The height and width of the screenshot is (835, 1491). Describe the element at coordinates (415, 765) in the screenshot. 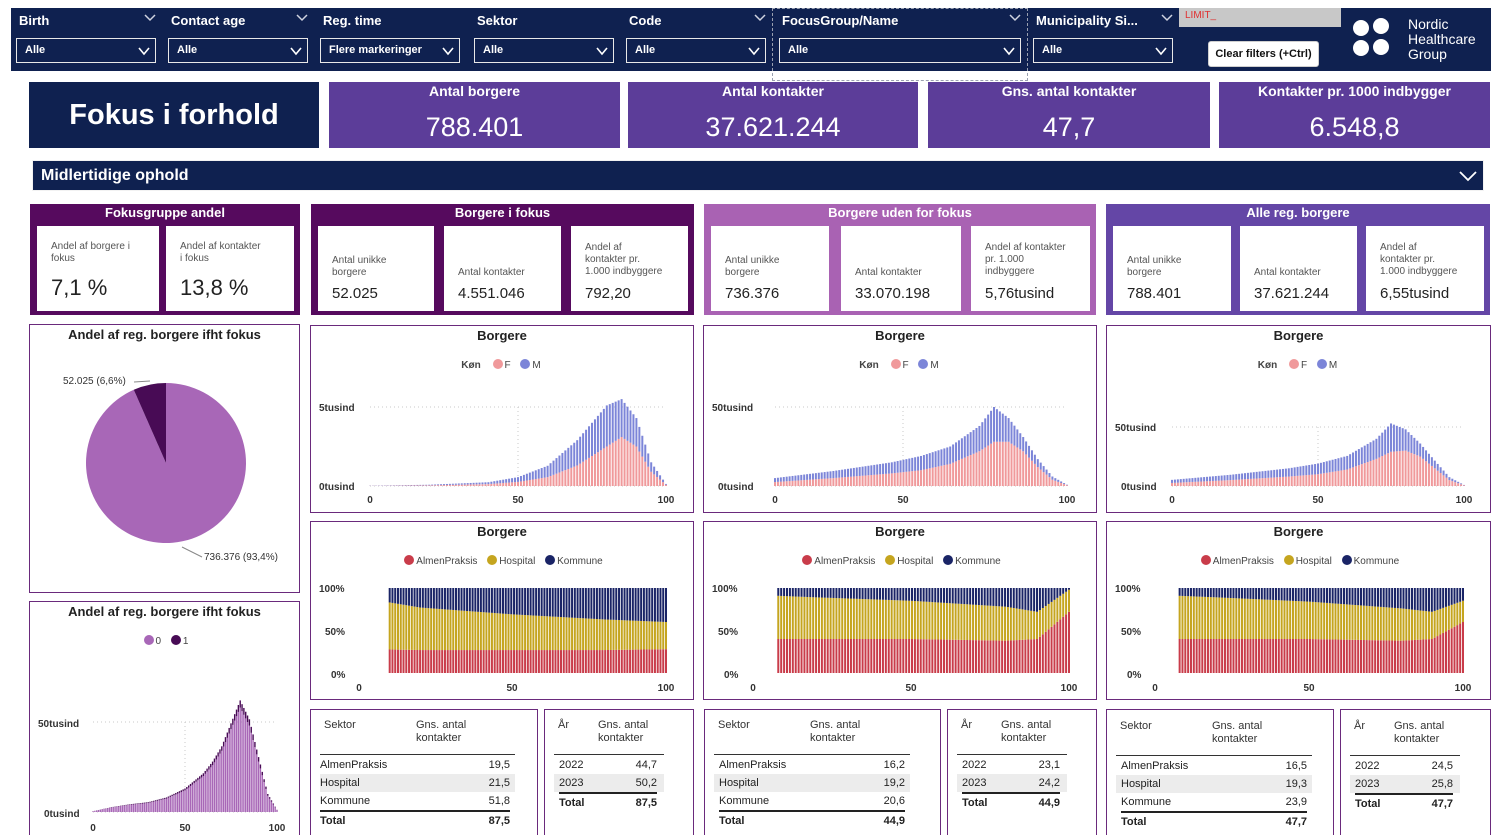

I see `table-row: AlmenPraksis 19,5` at that location.